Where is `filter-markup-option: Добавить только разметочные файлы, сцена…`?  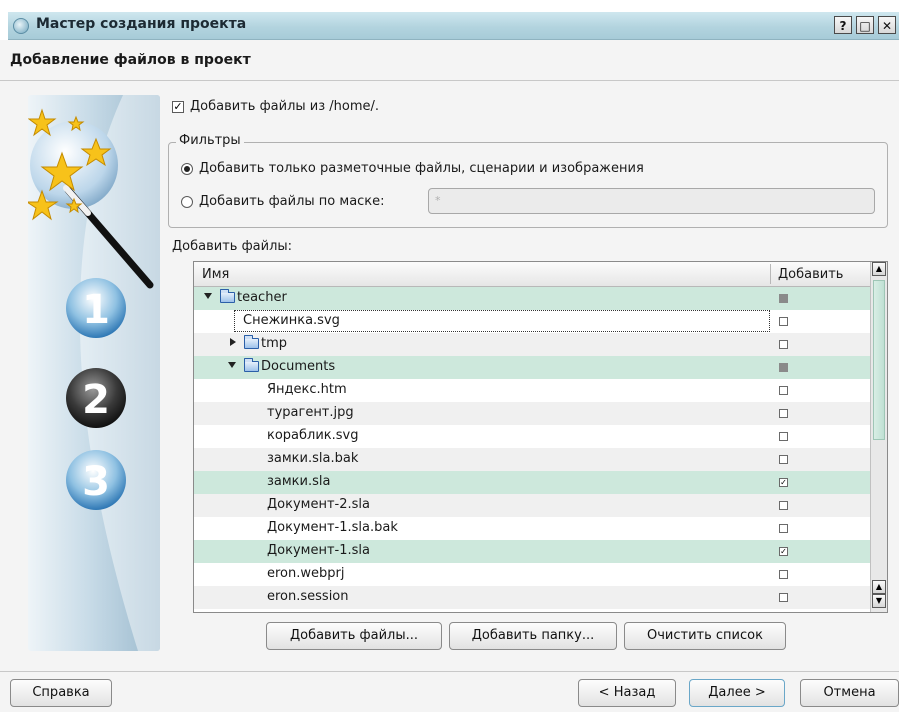 filter-markup-option: Добавить только разметочные файлы, сцена… is located at coordinates (412, 168).